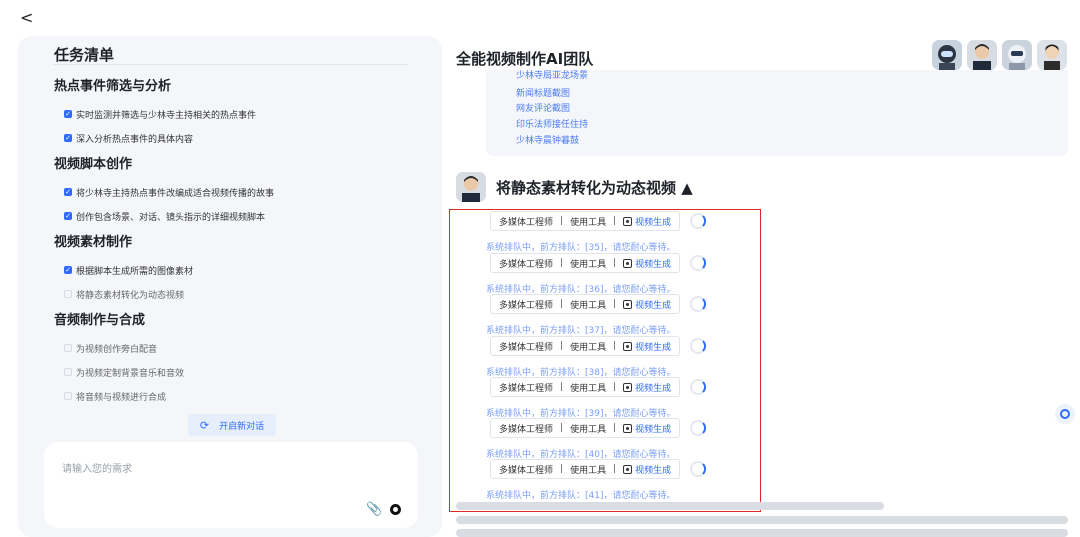 Image resolution: width=1080 pixels, height=537 pixels. What do you see at coordinates (594, 187) in the screenshot?
I see `step-title: 将静态素材转化为动态视频 ▲` at bounding box center [594, 187].